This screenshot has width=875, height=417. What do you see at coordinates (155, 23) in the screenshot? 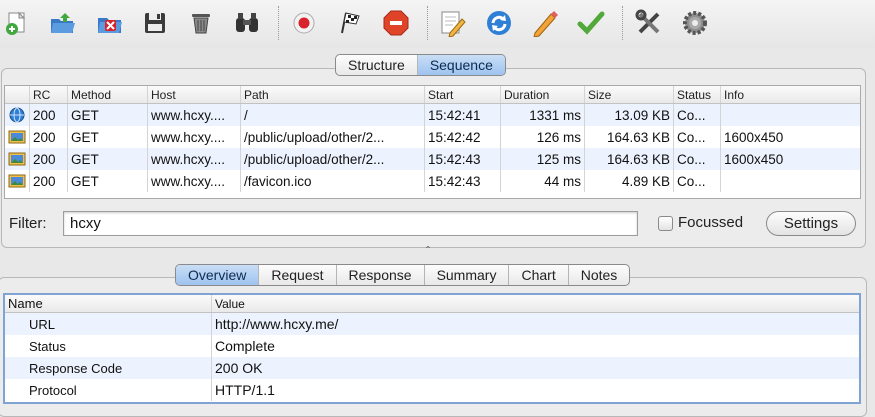
I see `save-icon` at bounding box center [155, 23].